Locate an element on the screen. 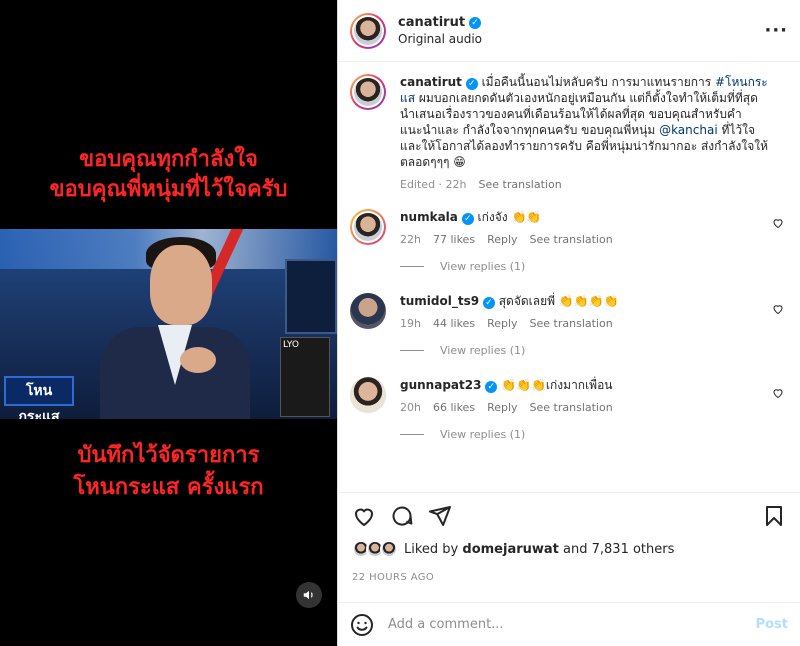  likes-suffix: and 7,831 others is located at coordinates (618, 549).